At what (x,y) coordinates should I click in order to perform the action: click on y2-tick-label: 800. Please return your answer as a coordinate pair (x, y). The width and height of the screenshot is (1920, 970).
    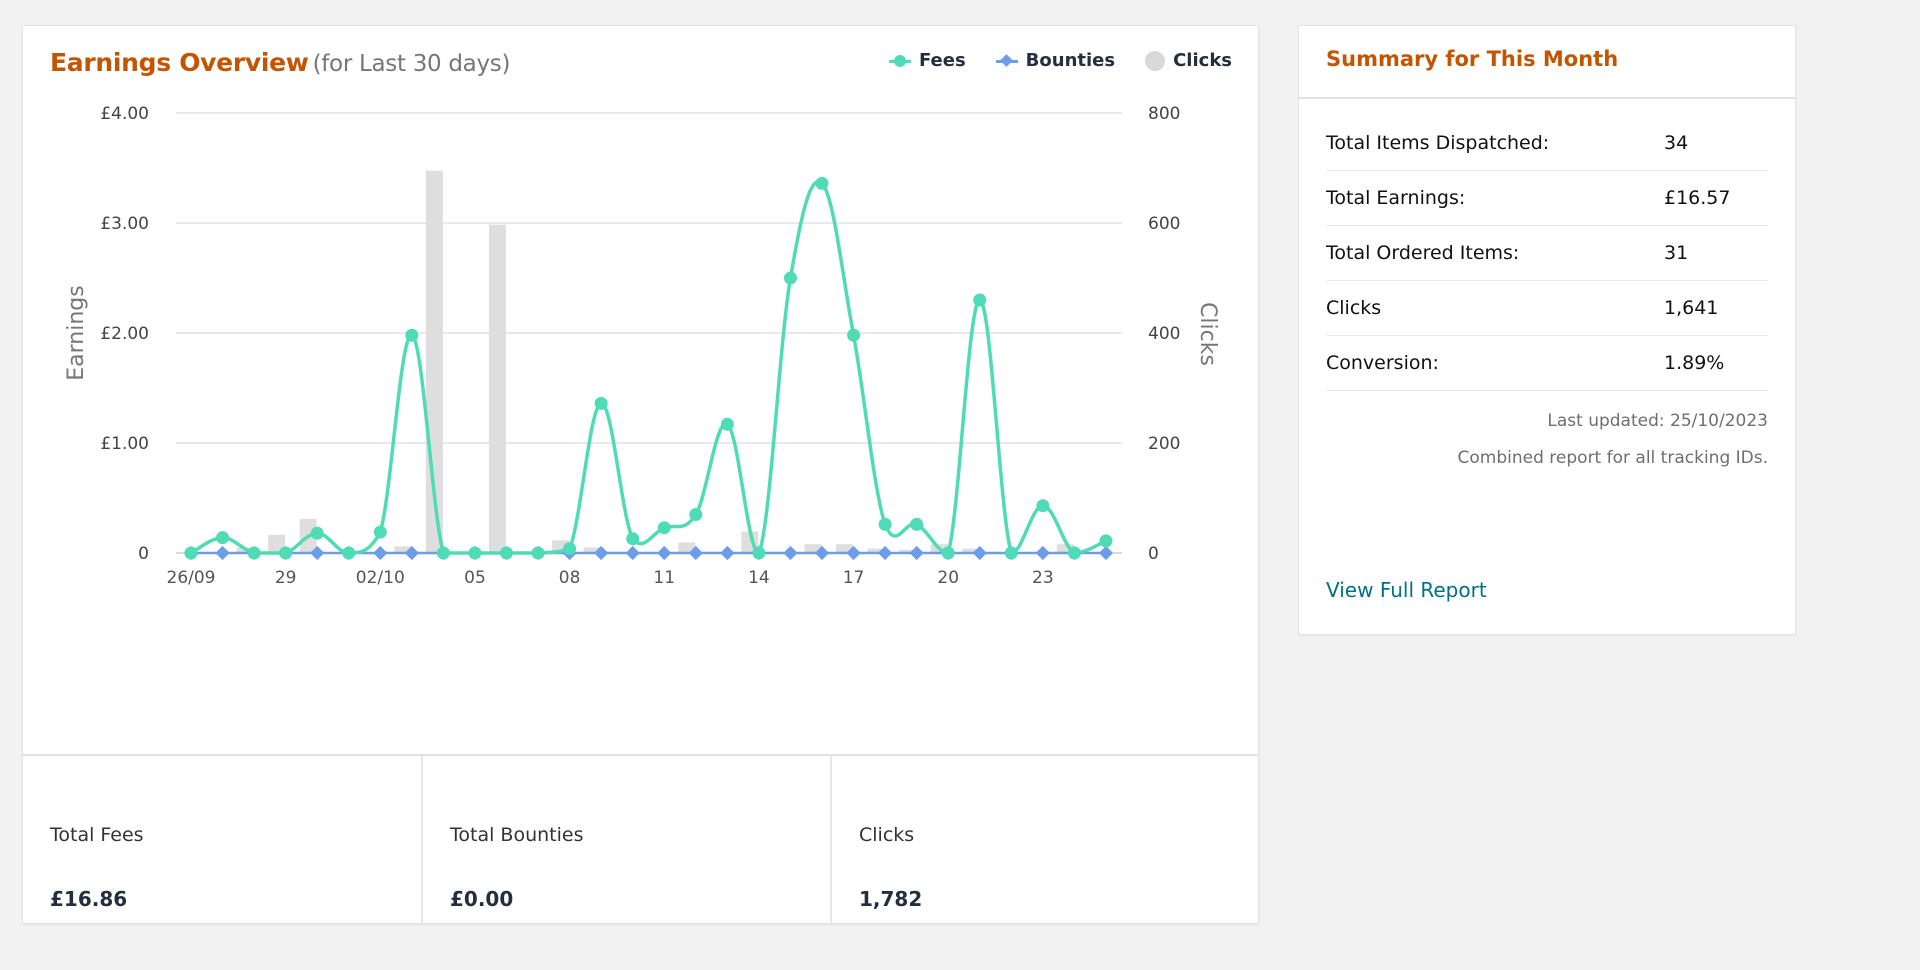
    Looking at the image, I should click on (1164, 114).